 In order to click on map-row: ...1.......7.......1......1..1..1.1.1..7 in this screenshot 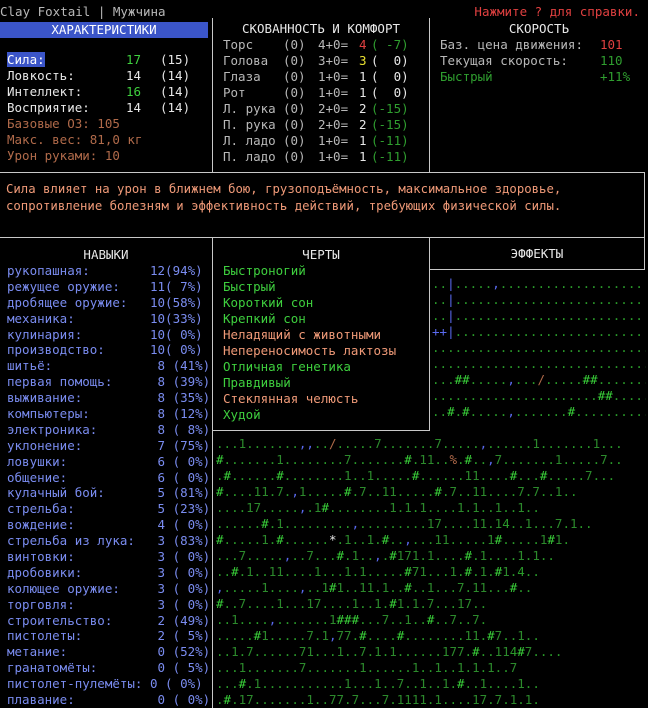, I will do `click(367, 667)`.